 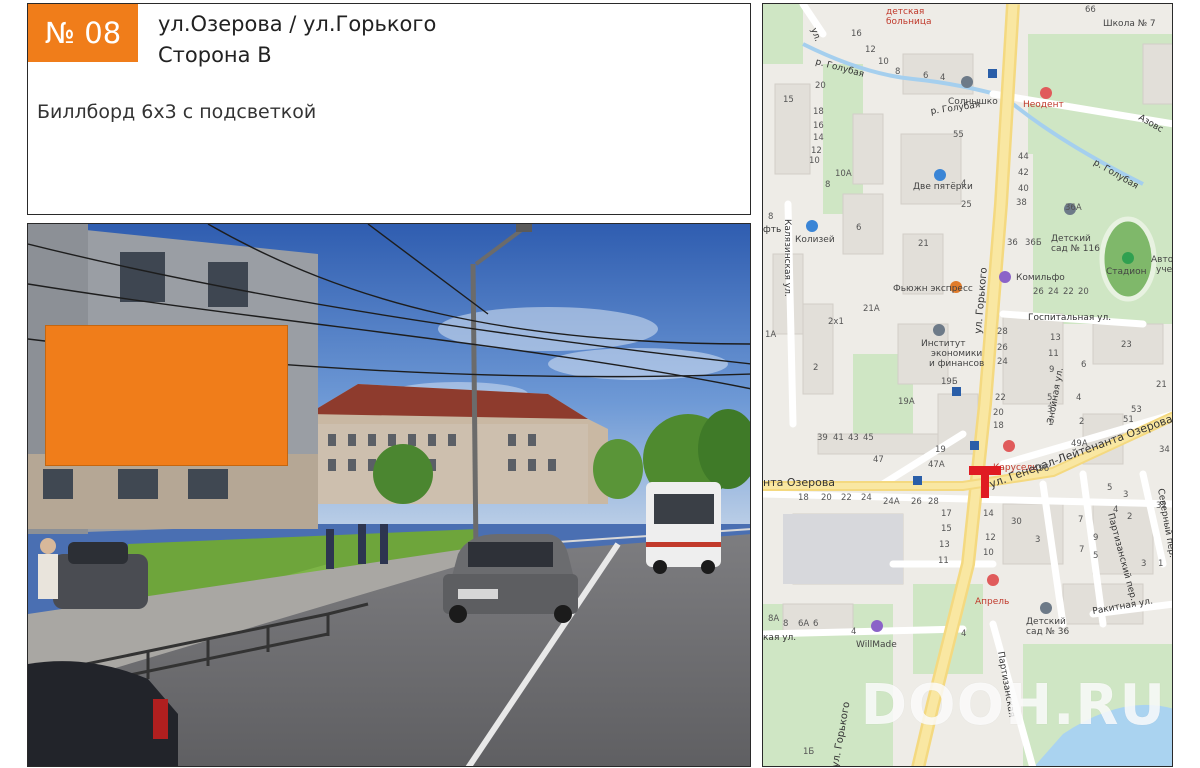 I want to click on poi-kolizey: Колизей, so click(x=815, y=240).